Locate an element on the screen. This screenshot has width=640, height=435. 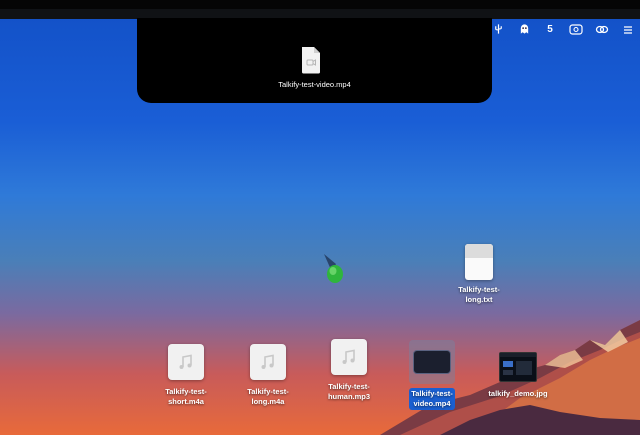
image-file-icon is located at coordinates (518, 367).